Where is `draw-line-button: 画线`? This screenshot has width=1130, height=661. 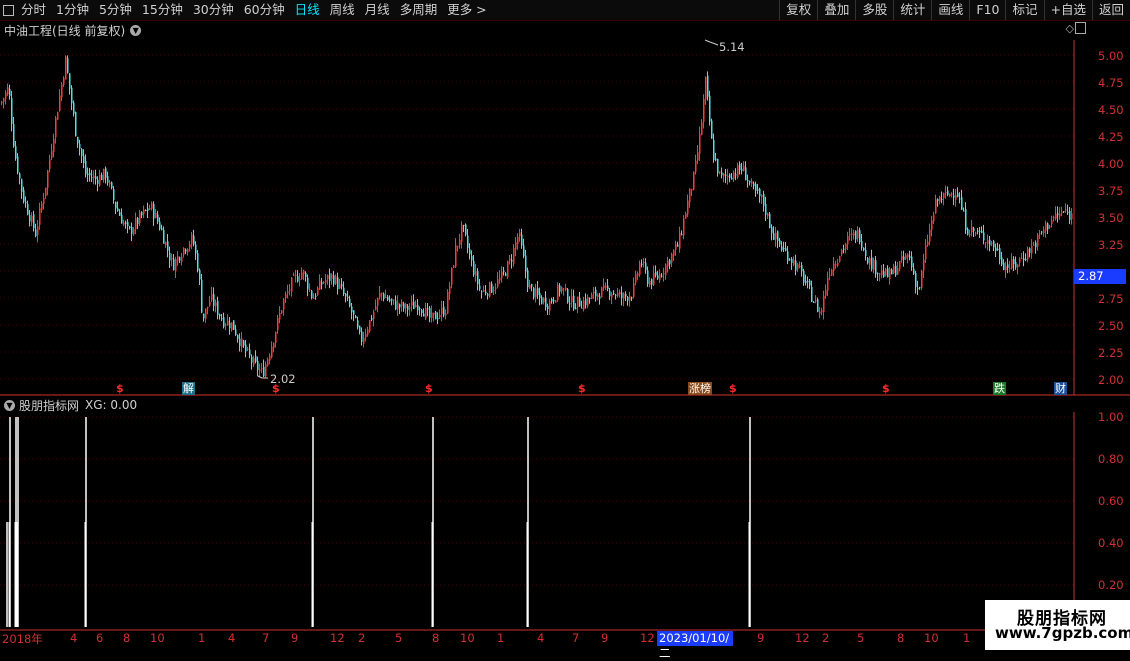
draw-line-button: 画线 is located at coordinates (950, 10).